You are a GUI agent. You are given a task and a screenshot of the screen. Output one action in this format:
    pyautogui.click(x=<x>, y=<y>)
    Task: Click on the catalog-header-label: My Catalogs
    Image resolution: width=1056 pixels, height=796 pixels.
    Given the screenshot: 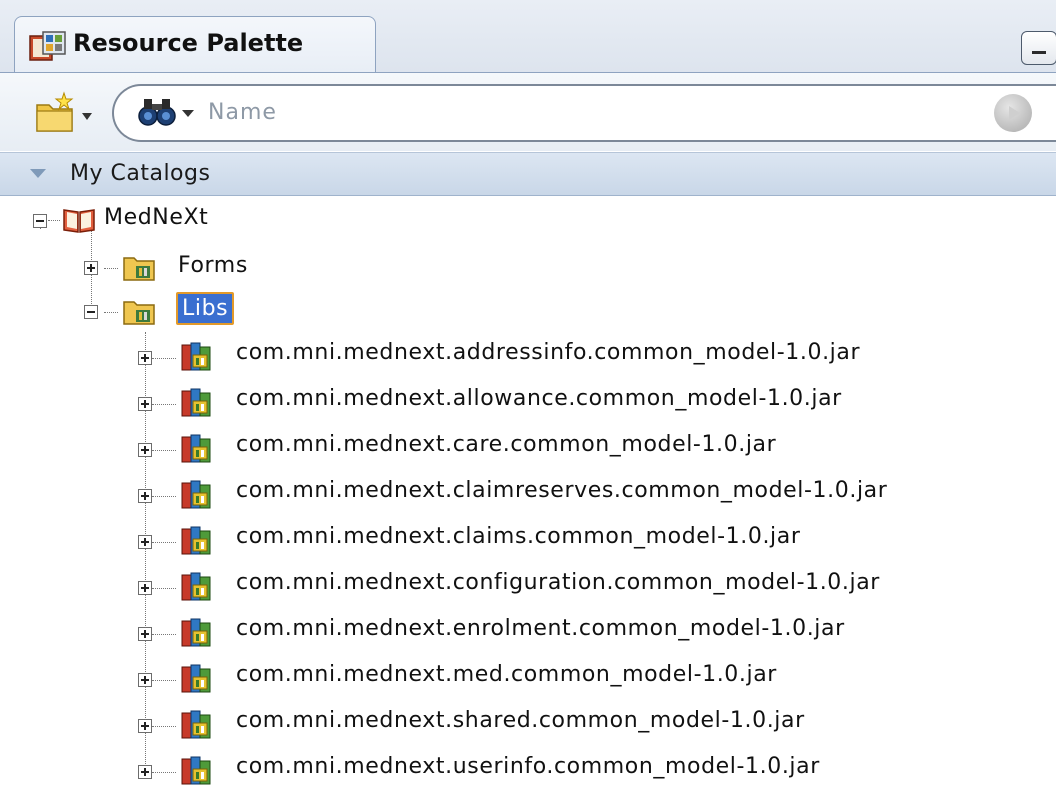 What is the action you would take?
    pyautogui.click(x=140, y=173)
    